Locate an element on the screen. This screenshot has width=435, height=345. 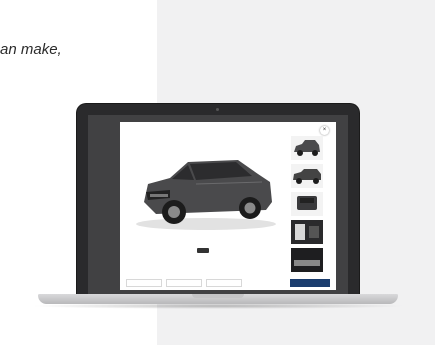
suv-image-icon is located at coordinates (206, 195).